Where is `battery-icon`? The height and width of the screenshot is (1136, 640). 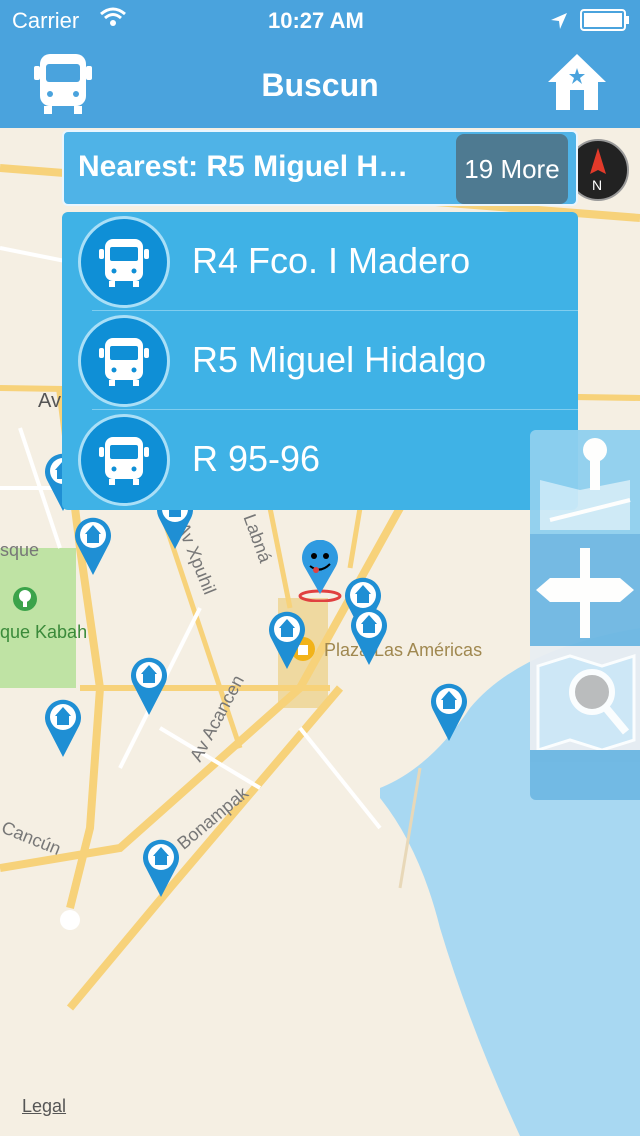 battery-icon is located at coordinates (605, 23).